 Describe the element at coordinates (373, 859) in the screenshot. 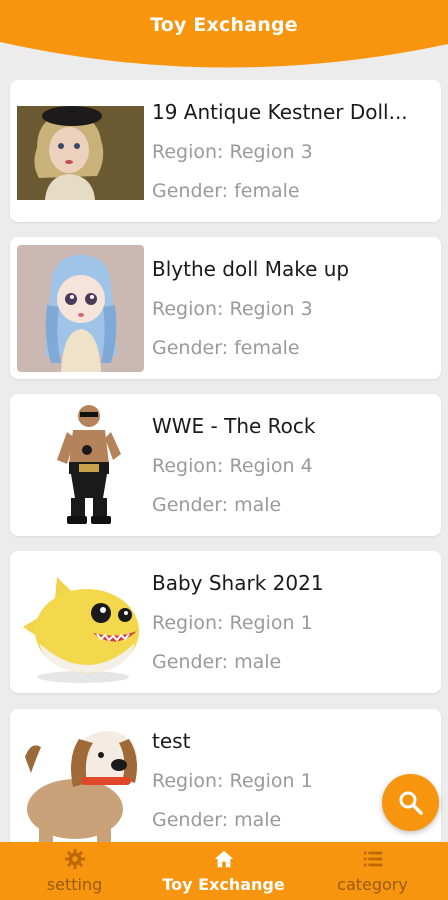

I see `list-icon` at that location.